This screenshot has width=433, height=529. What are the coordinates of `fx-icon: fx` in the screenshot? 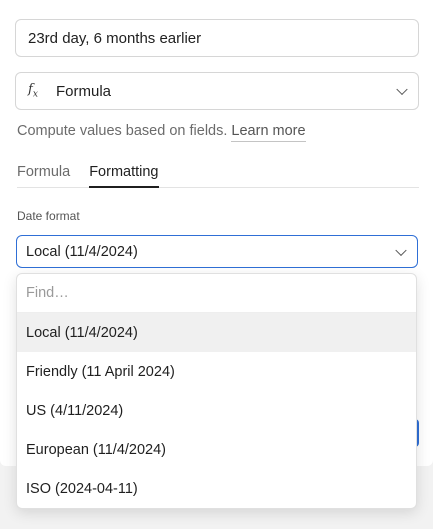 It's located at (33, 91).